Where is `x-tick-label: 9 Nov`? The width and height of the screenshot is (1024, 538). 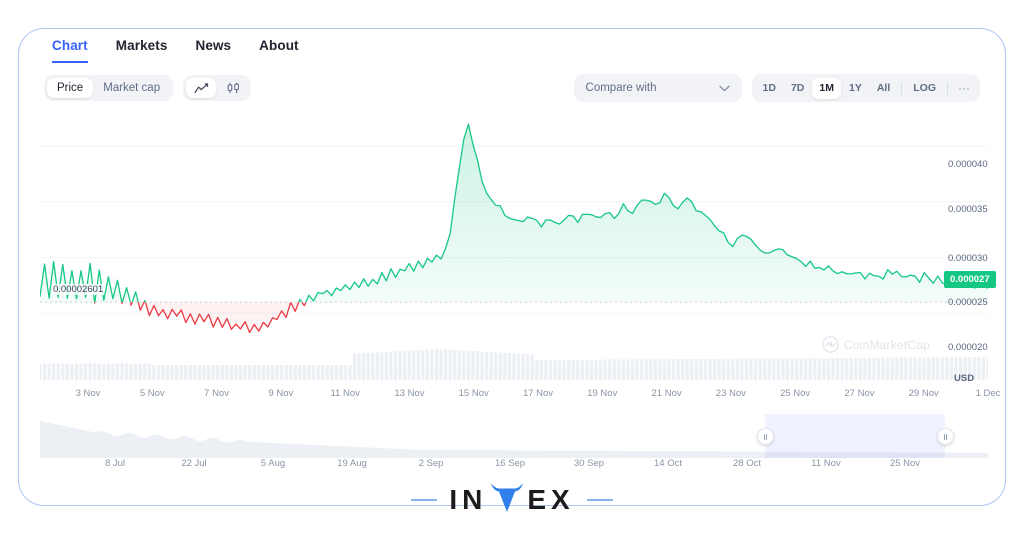
x-tick-label: 9 Nov is located at coordinates (281, 393).